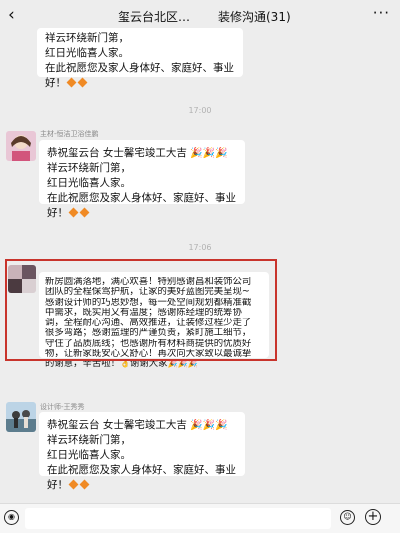  I want to click on highlight-box, so click(141, 310).